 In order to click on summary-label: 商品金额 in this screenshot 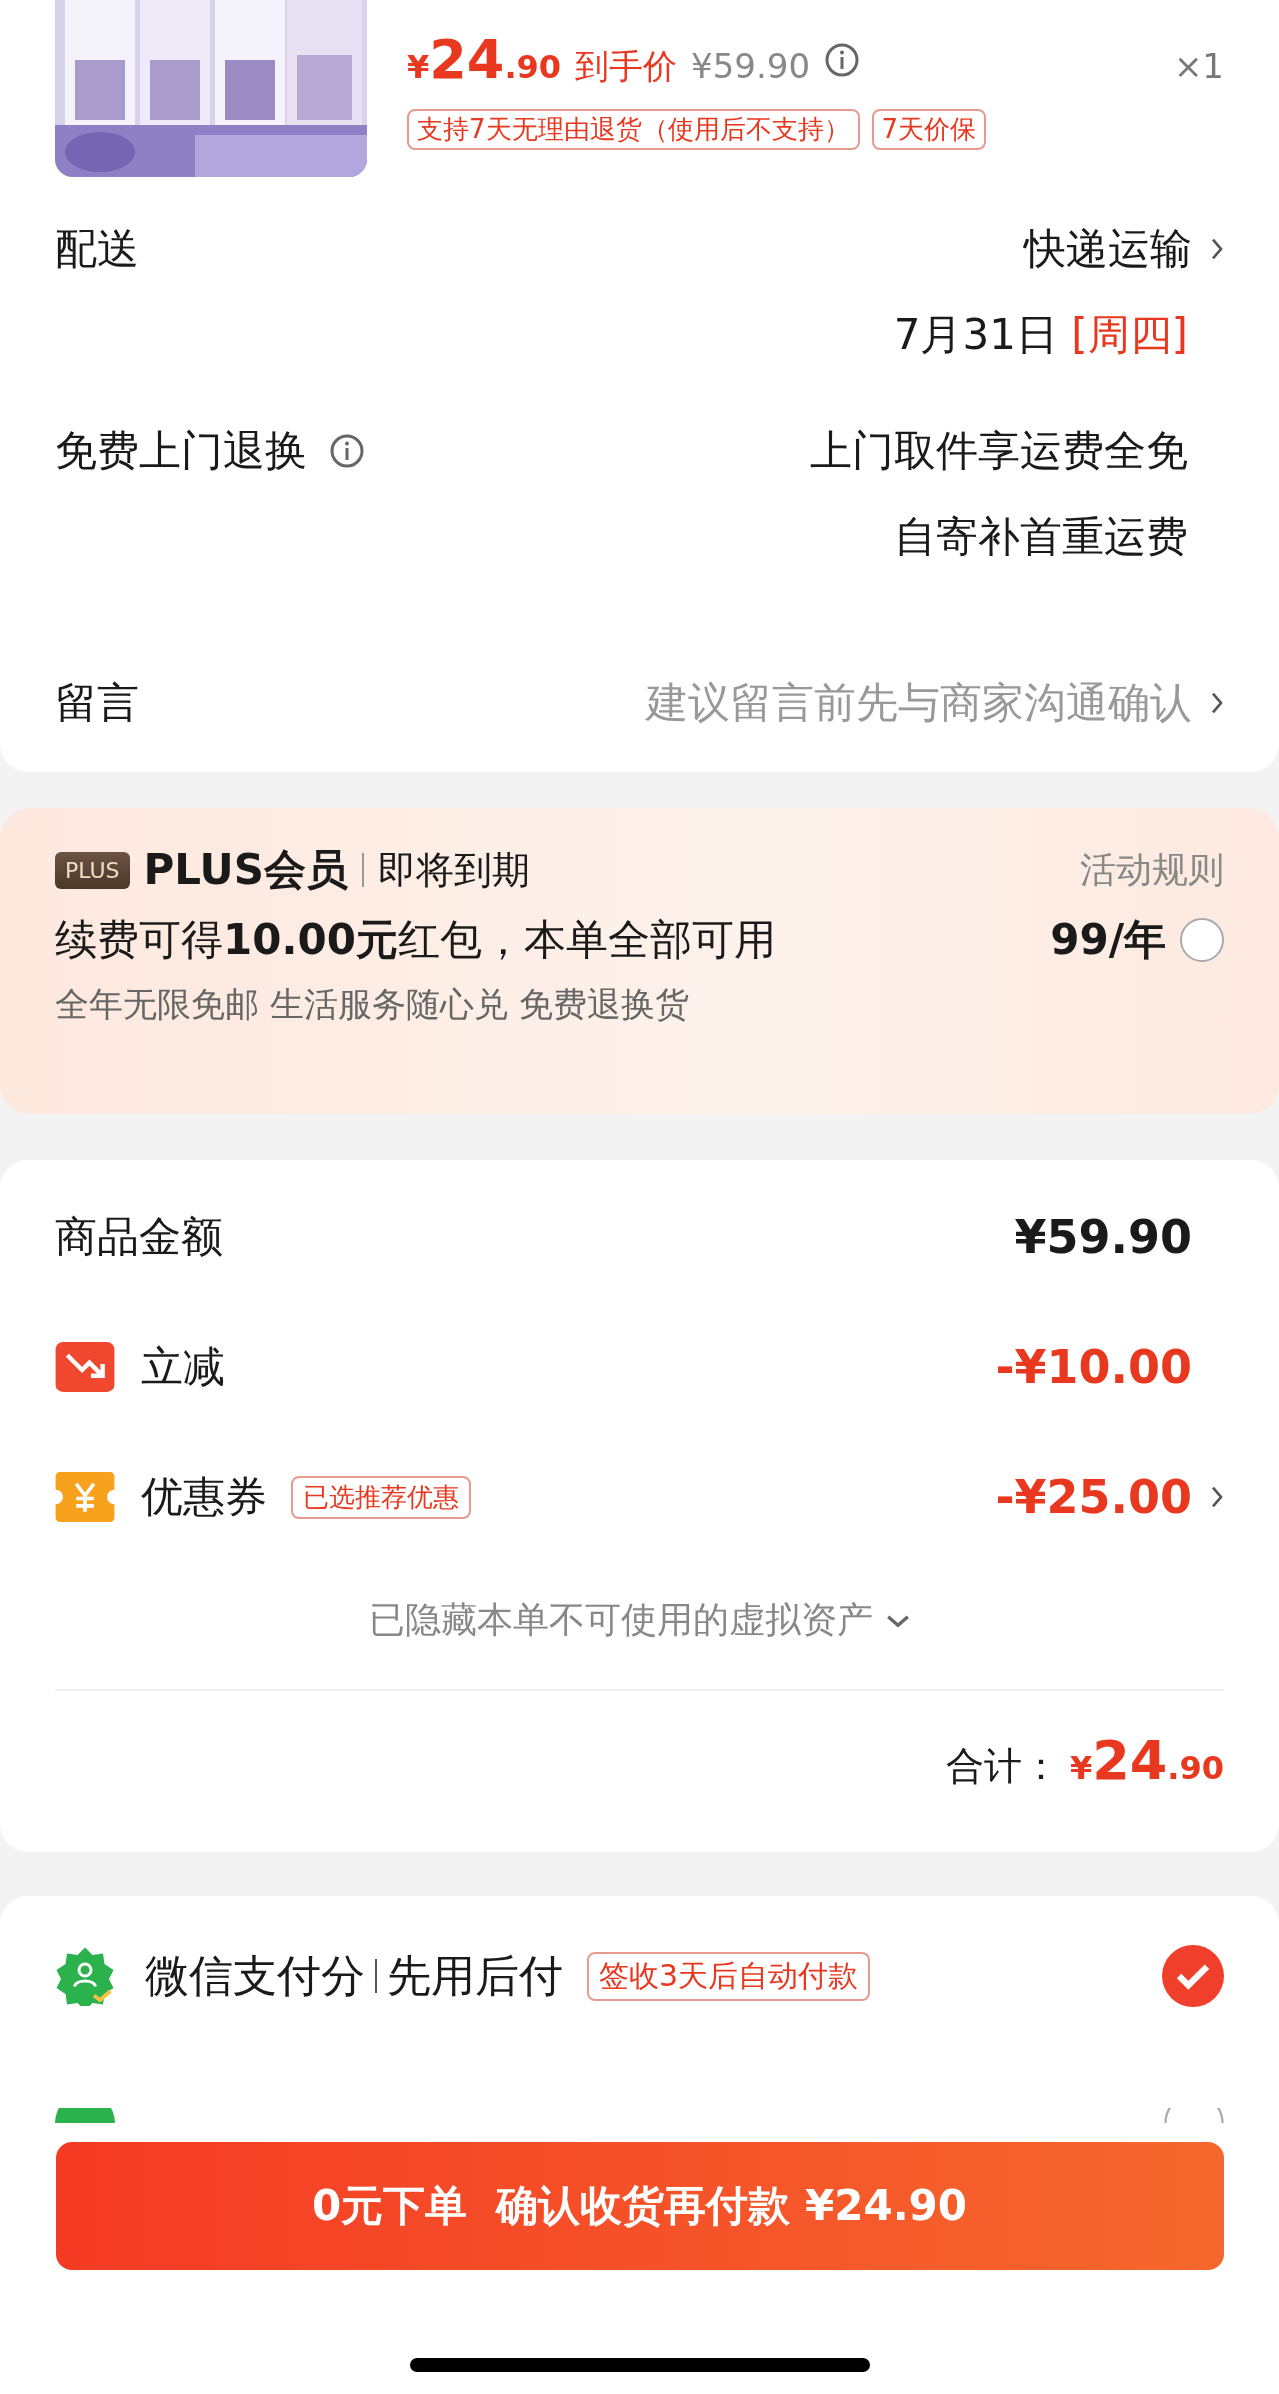, I will do `click(139, 1237)`.